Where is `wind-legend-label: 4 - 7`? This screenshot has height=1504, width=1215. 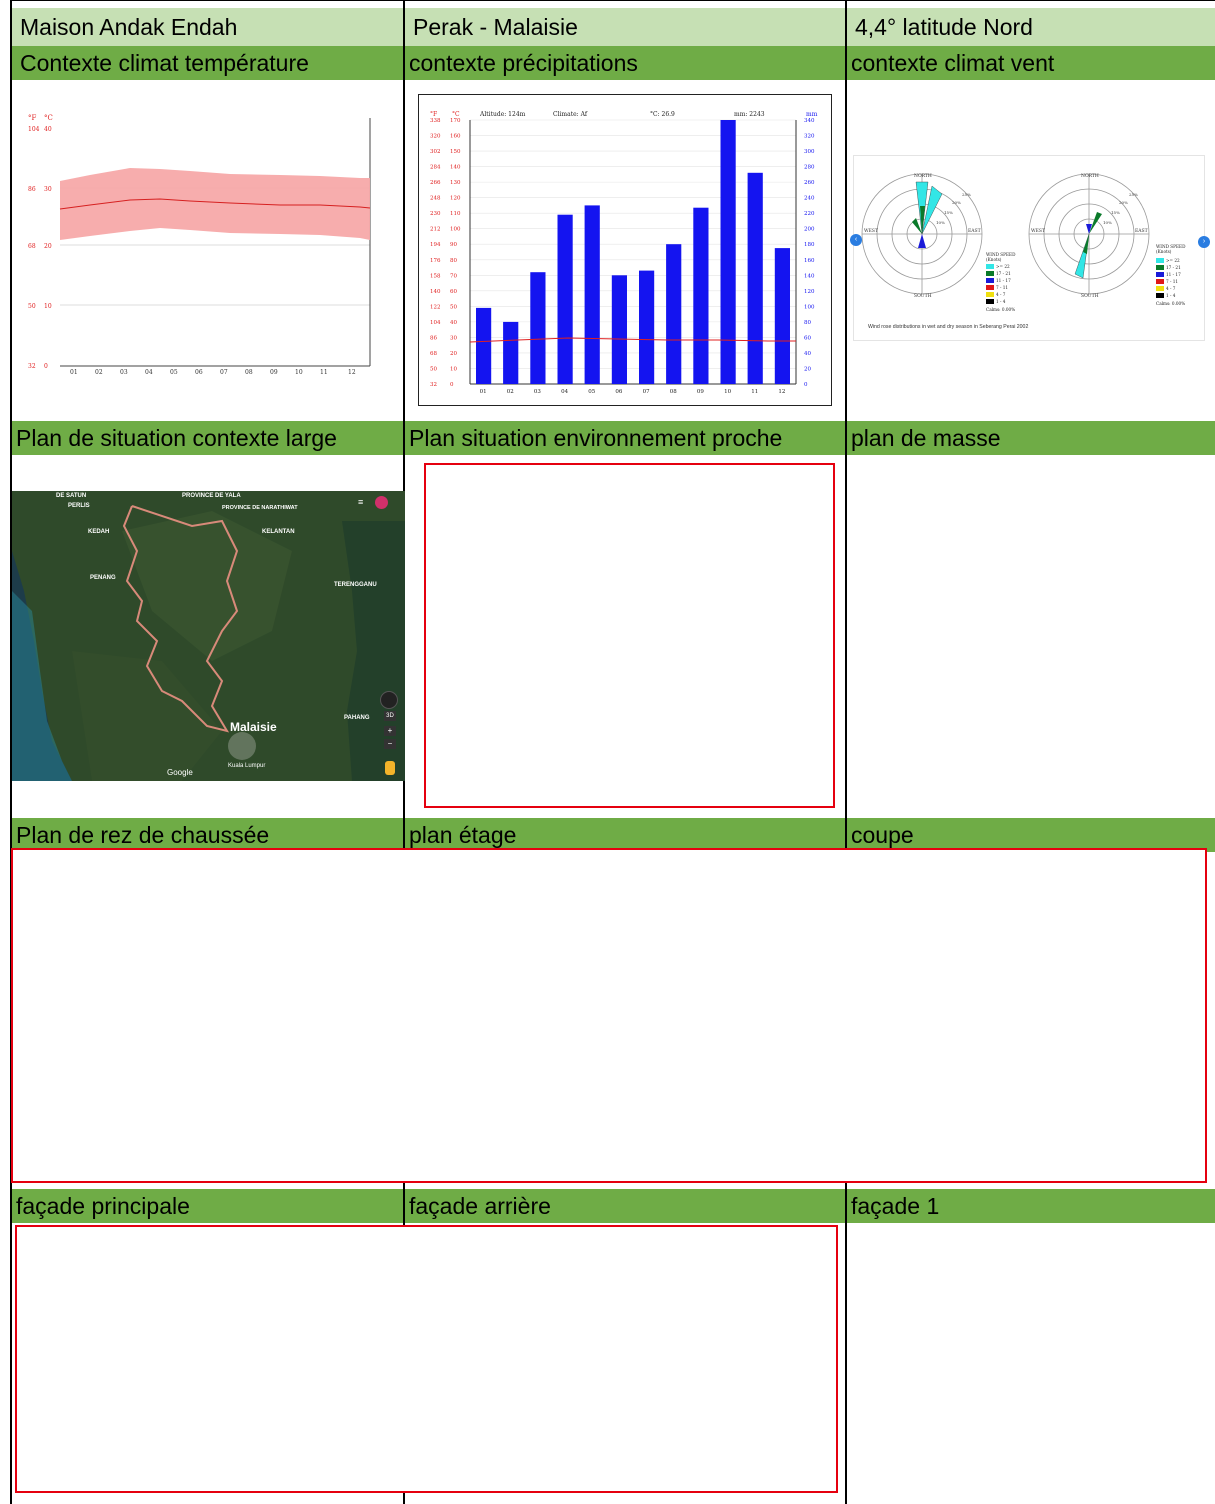
wind-legend-label: 4 - 7 is located at coordinates (1001, 294).